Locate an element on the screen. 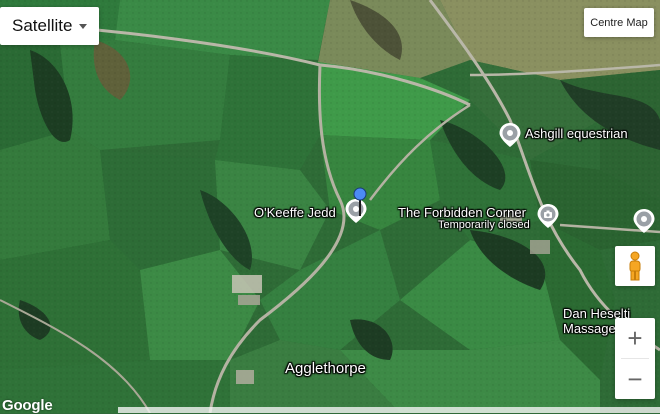 Image resolution: width=660 pixels, height=414 pixels. place-label-forbidden-corner: The Forbidden Corner is located at coordinates (462, 212).